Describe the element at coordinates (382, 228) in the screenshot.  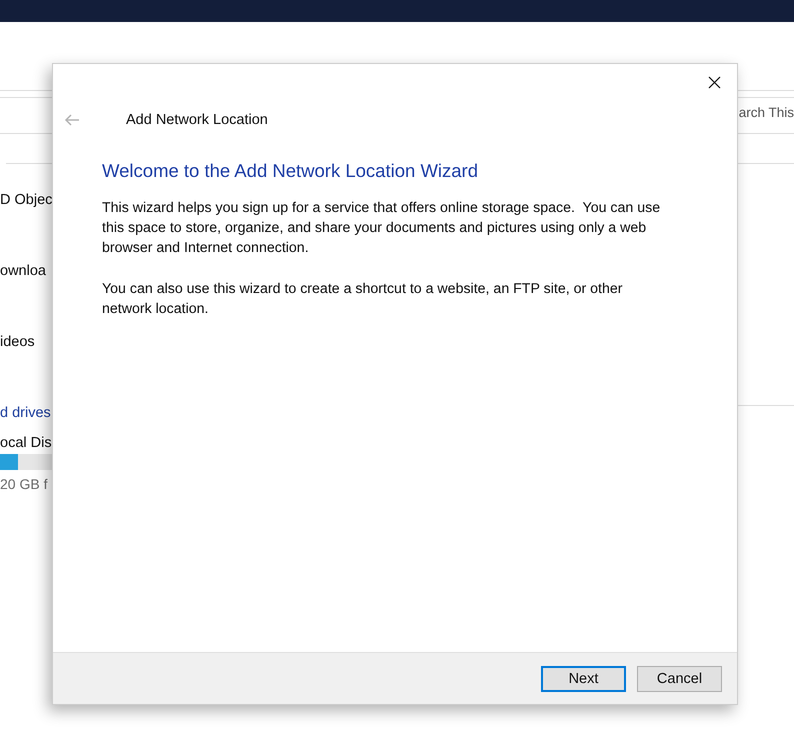
I see `description-text: This wizard helps you sign up for a service that offers online storage space. You can use this space to store, organize, and share your documents and pictures using only a web browser and Internet connection.` at that location.